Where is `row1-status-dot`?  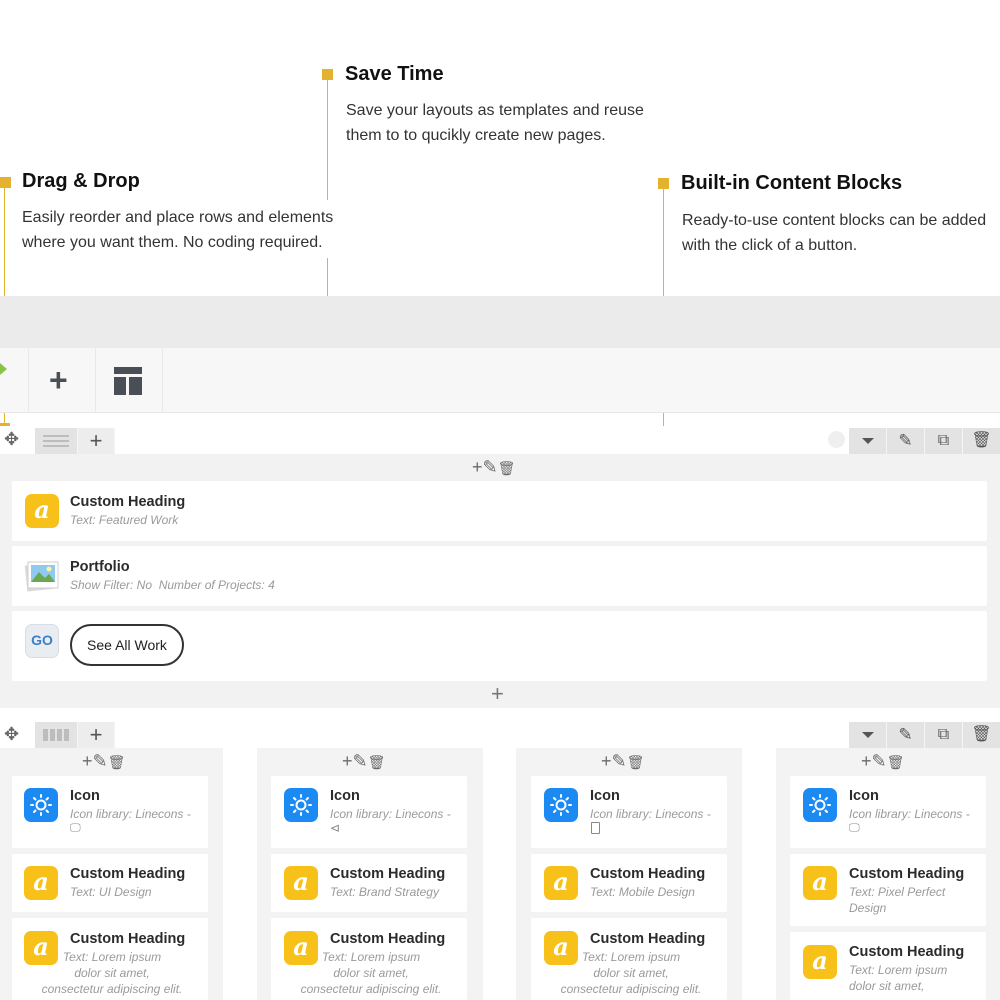
row1-status-dot is located at coordinates (836, 439).